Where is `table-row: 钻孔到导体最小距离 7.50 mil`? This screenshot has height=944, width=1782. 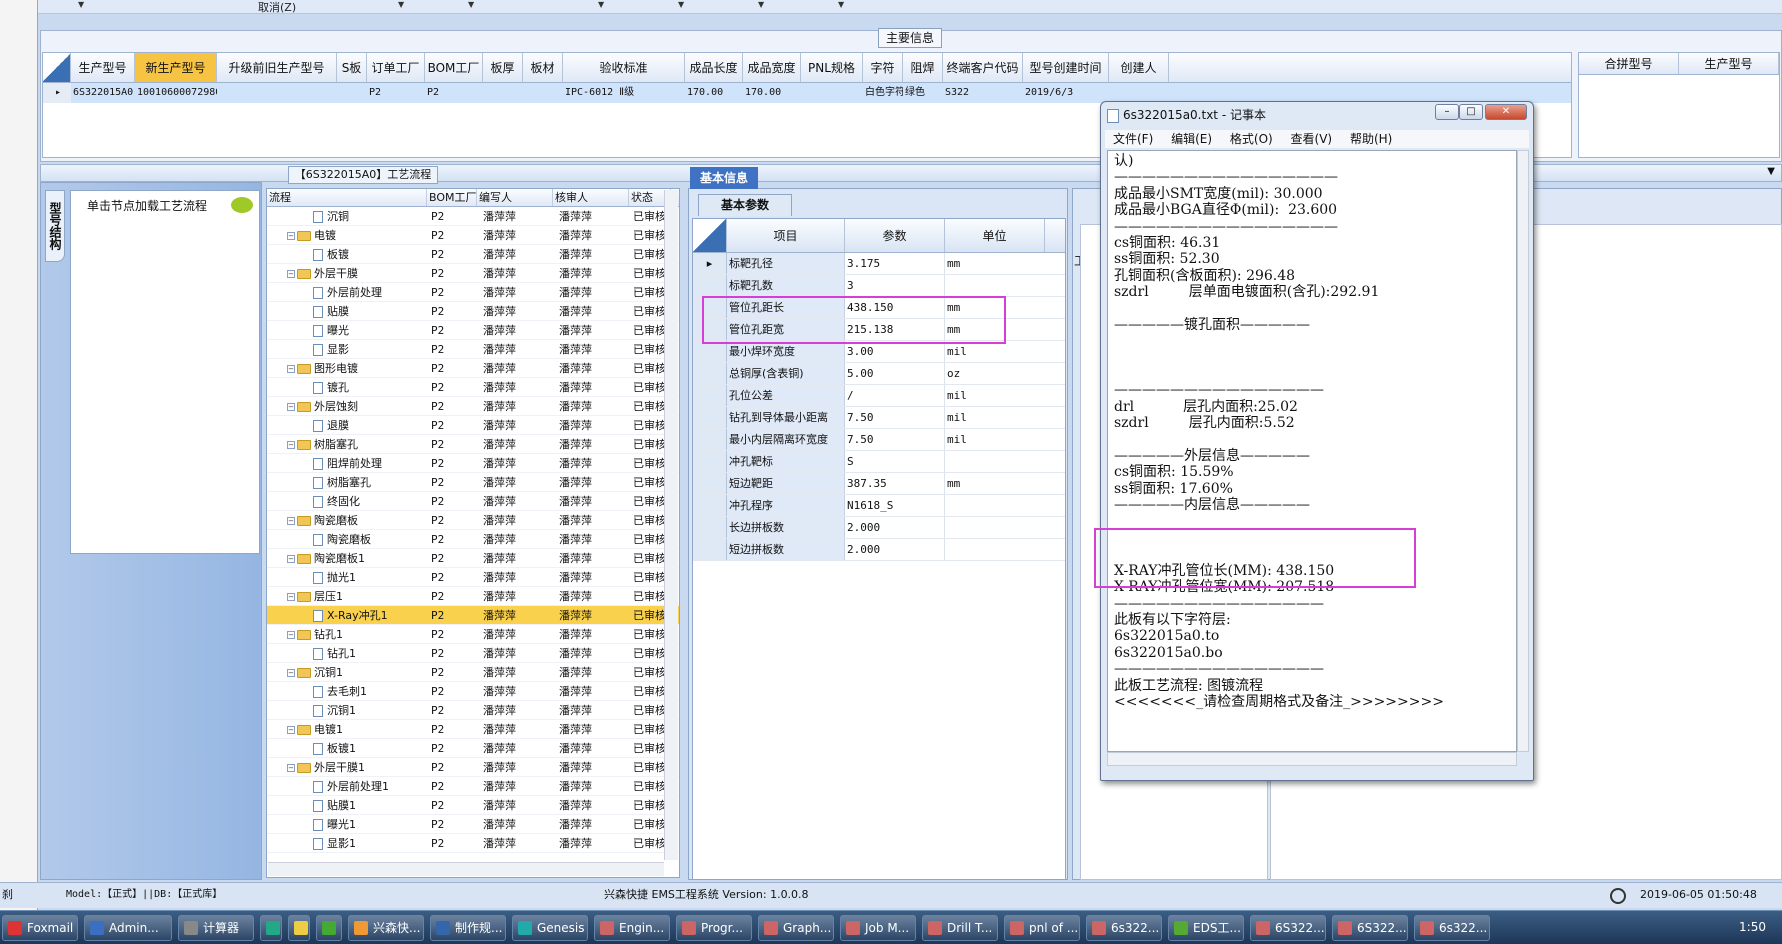
table-row: 钻孔到导体最小距离 7.50 mil is located at coordinates (879, 418).